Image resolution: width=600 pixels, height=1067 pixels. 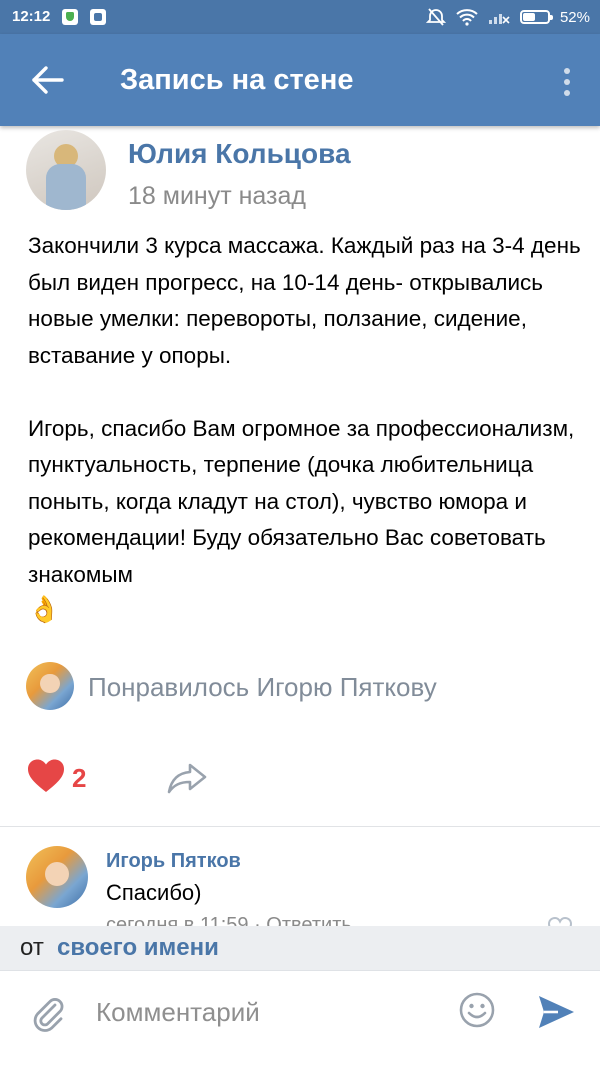 I want to click on share-icon, so click(x=187, y=778).